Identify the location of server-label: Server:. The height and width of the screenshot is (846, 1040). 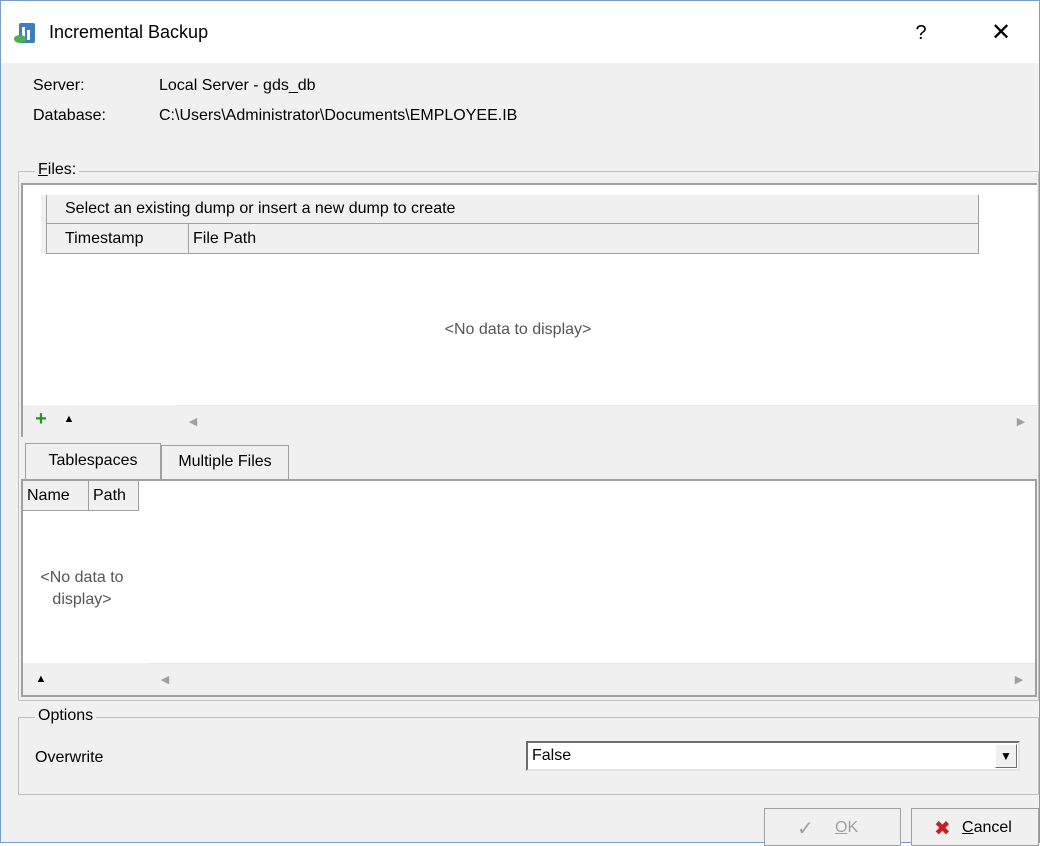
(59, 85).